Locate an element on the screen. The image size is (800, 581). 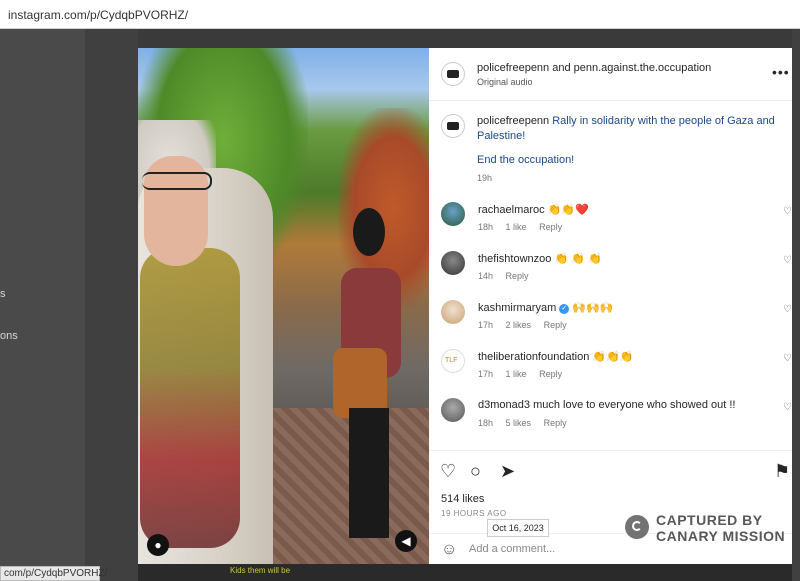
user-tag-icon: ● is located at coordinates (158, 545).